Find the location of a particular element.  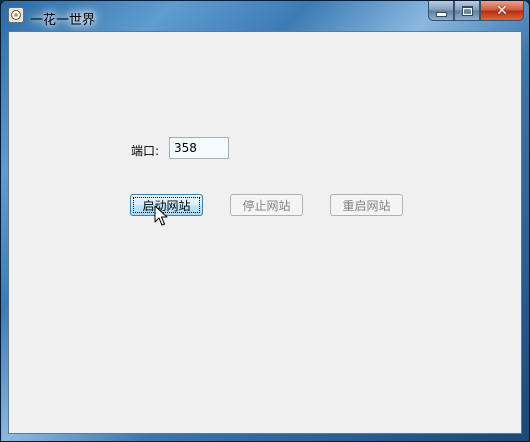

restart-site-label: 重启网站 is located at coordinates (366, 205).